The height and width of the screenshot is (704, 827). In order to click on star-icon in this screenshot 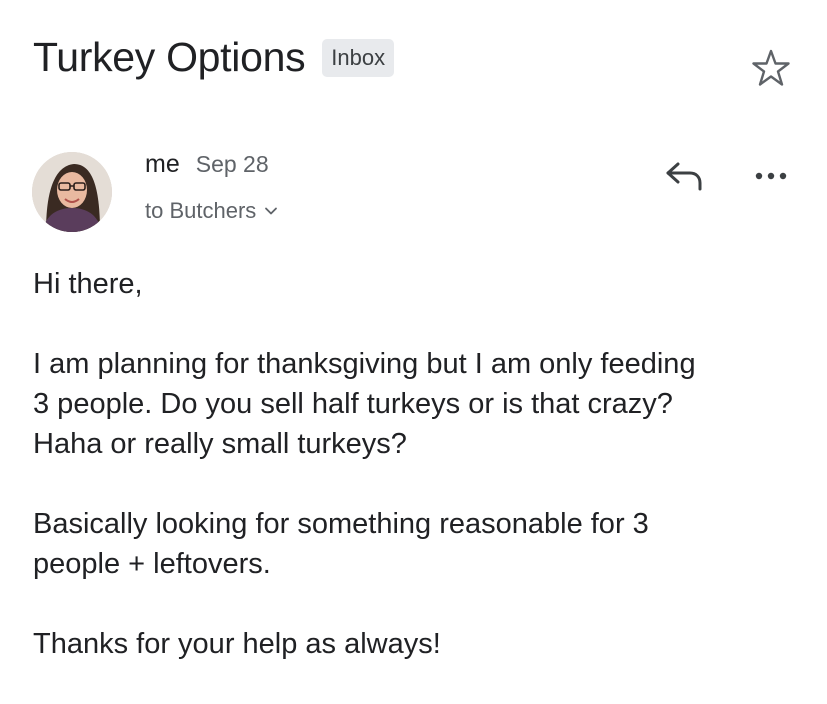, I will do `click(771, 68)`.